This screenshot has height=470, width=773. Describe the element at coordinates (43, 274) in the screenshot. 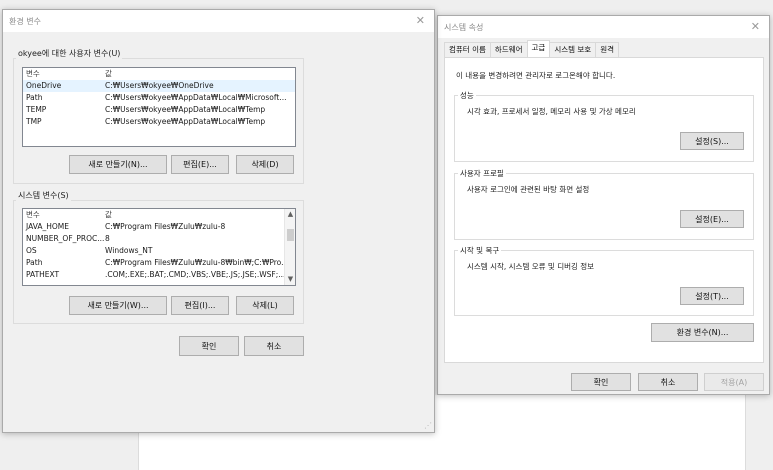

I see `variable-name: PATHEXT` at that location.